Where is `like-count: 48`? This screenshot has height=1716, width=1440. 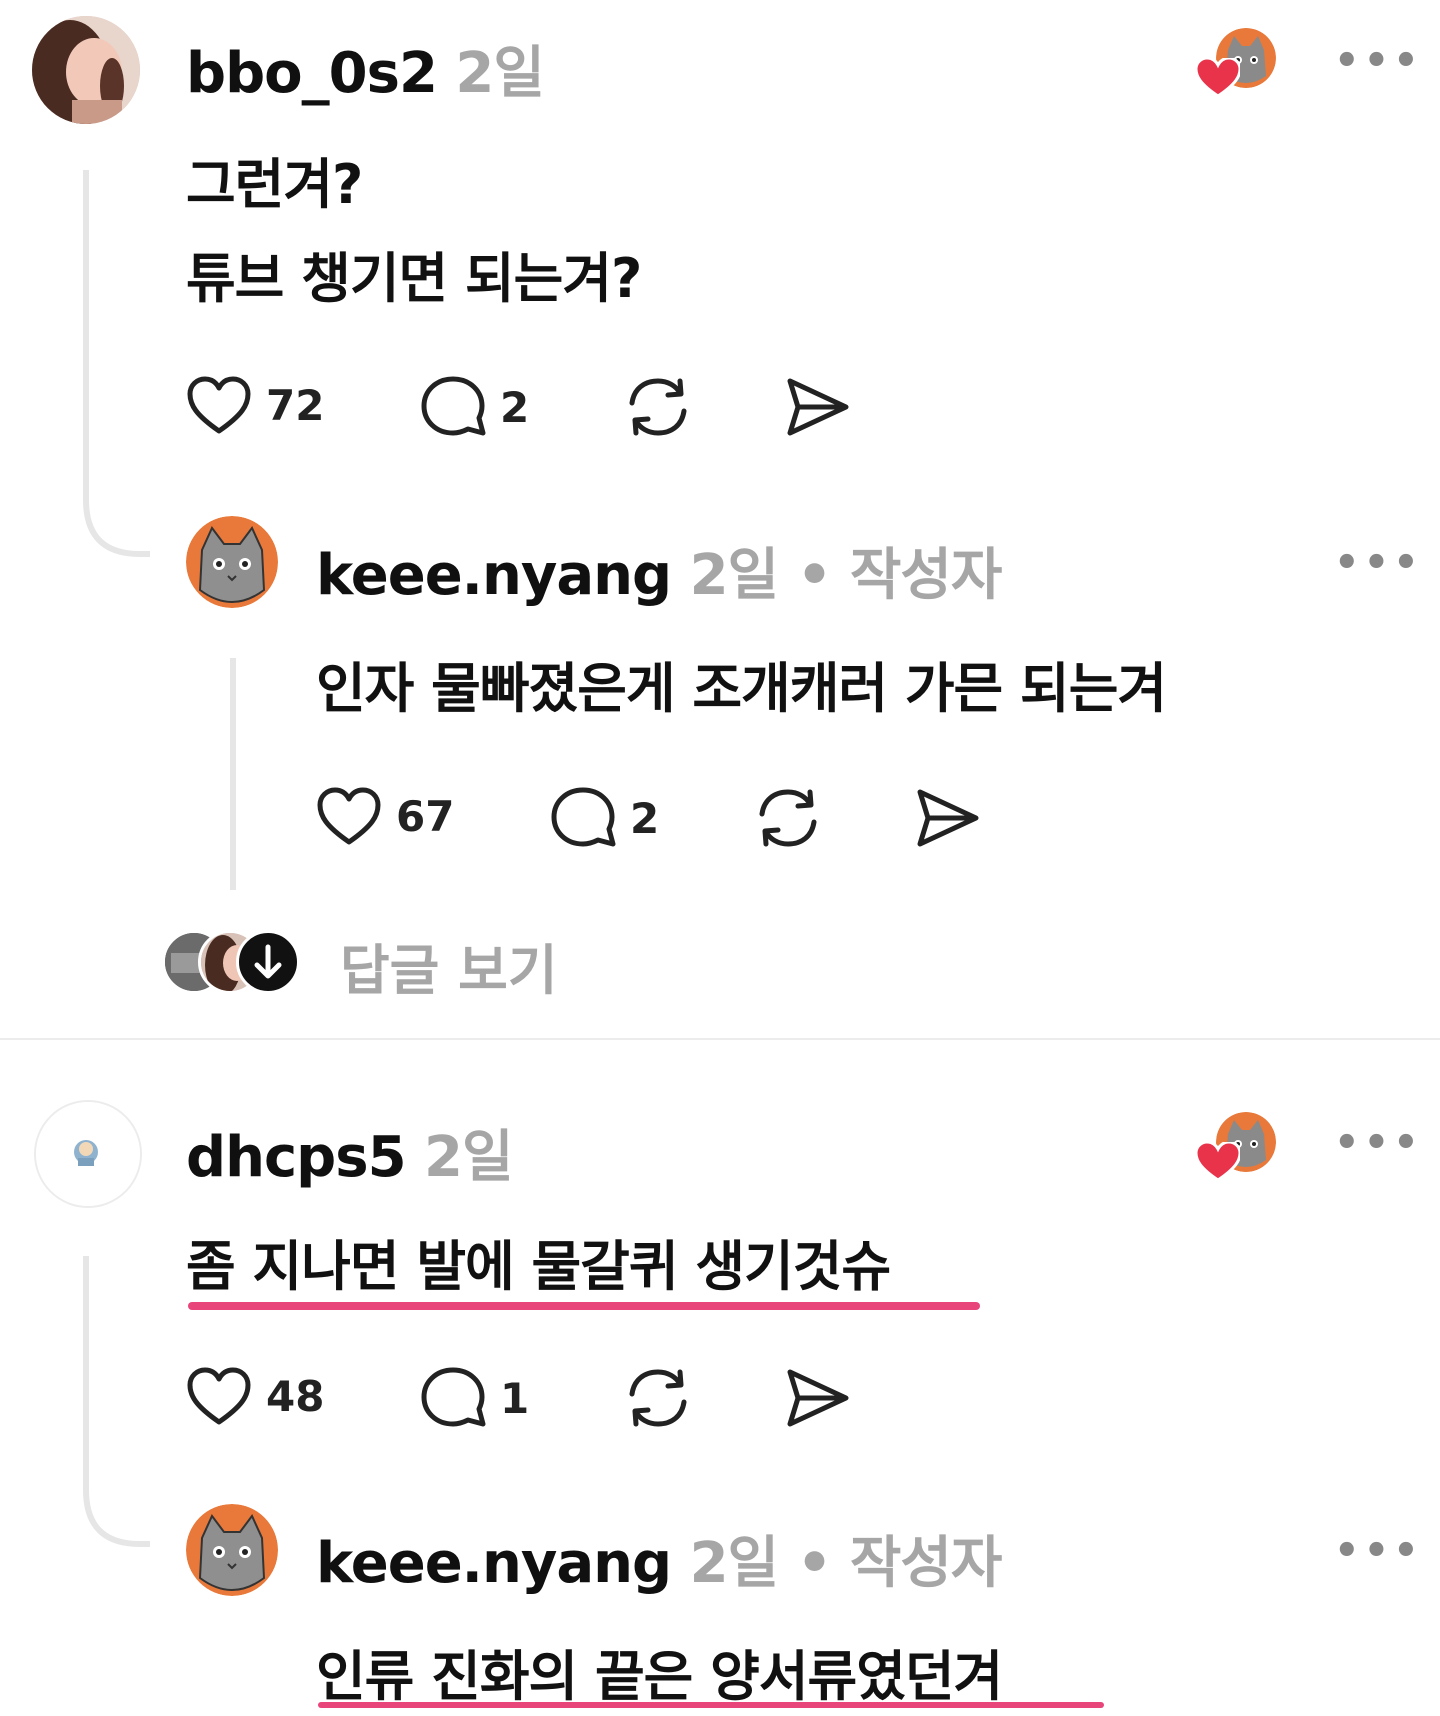 like-count: 48 is located at coordinates (295, 1396).